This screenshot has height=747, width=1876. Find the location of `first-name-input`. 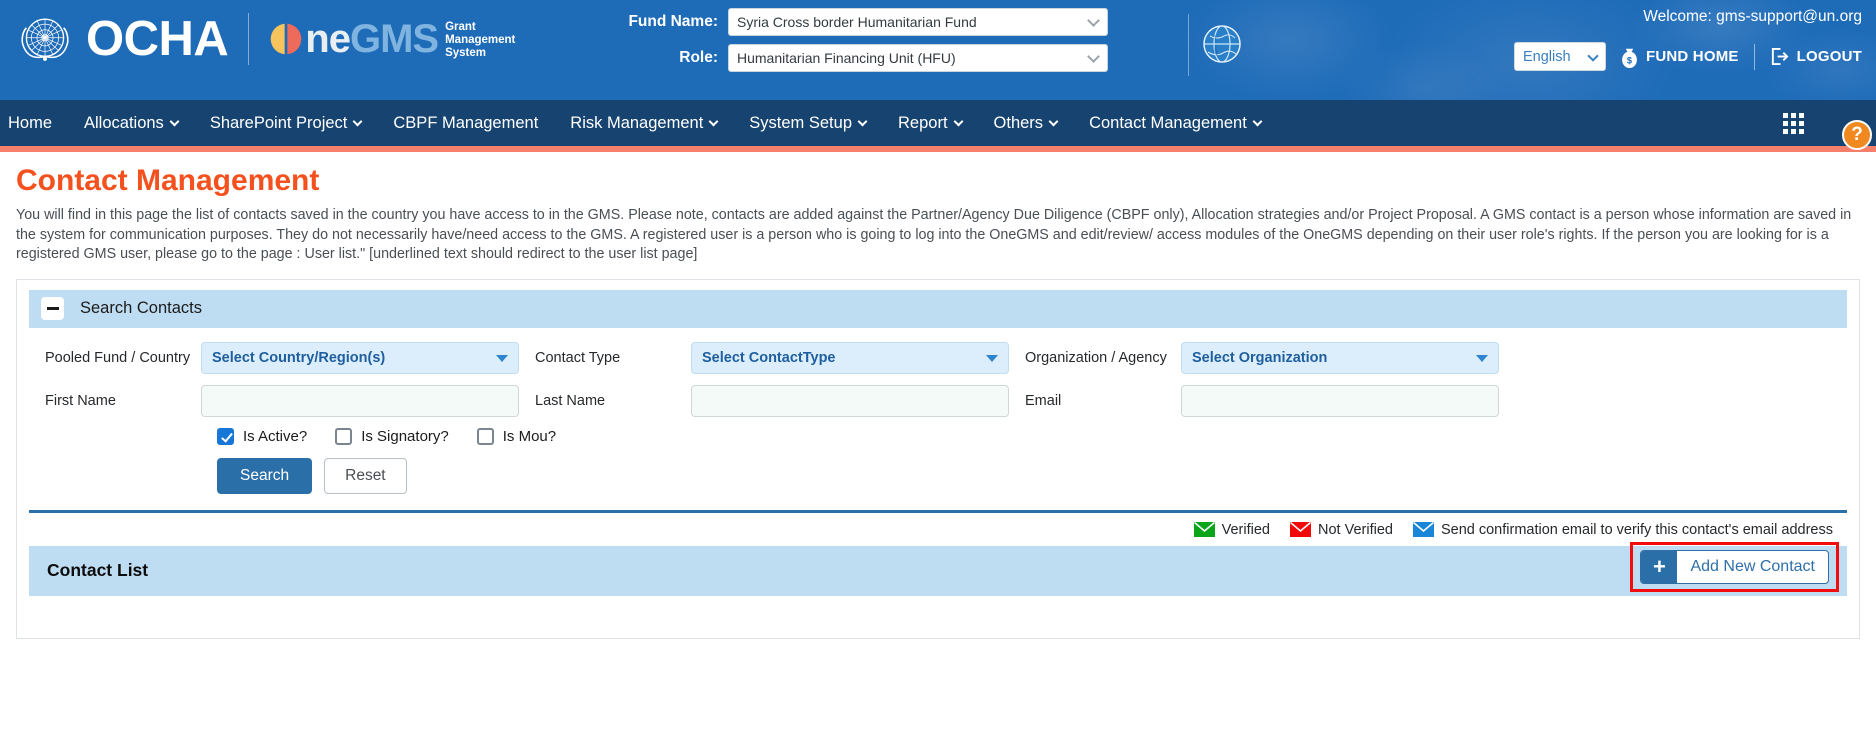

first-name-input is located at coordinates (360, 400).